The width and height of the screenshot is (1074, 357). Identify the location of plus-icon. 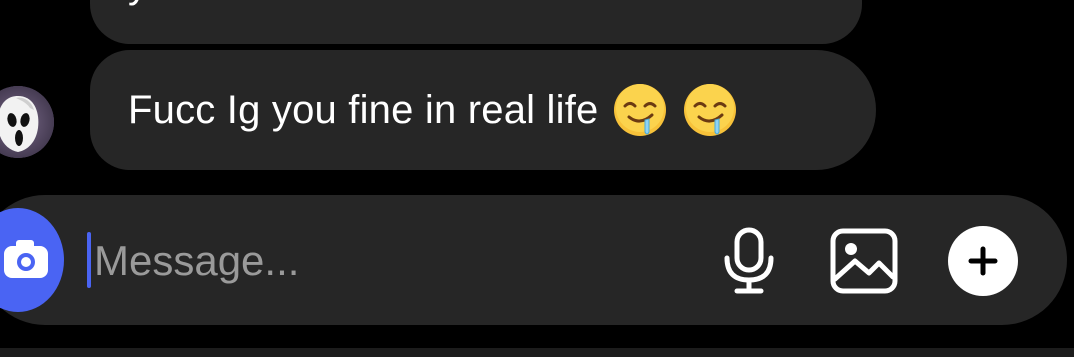
(983, 261).